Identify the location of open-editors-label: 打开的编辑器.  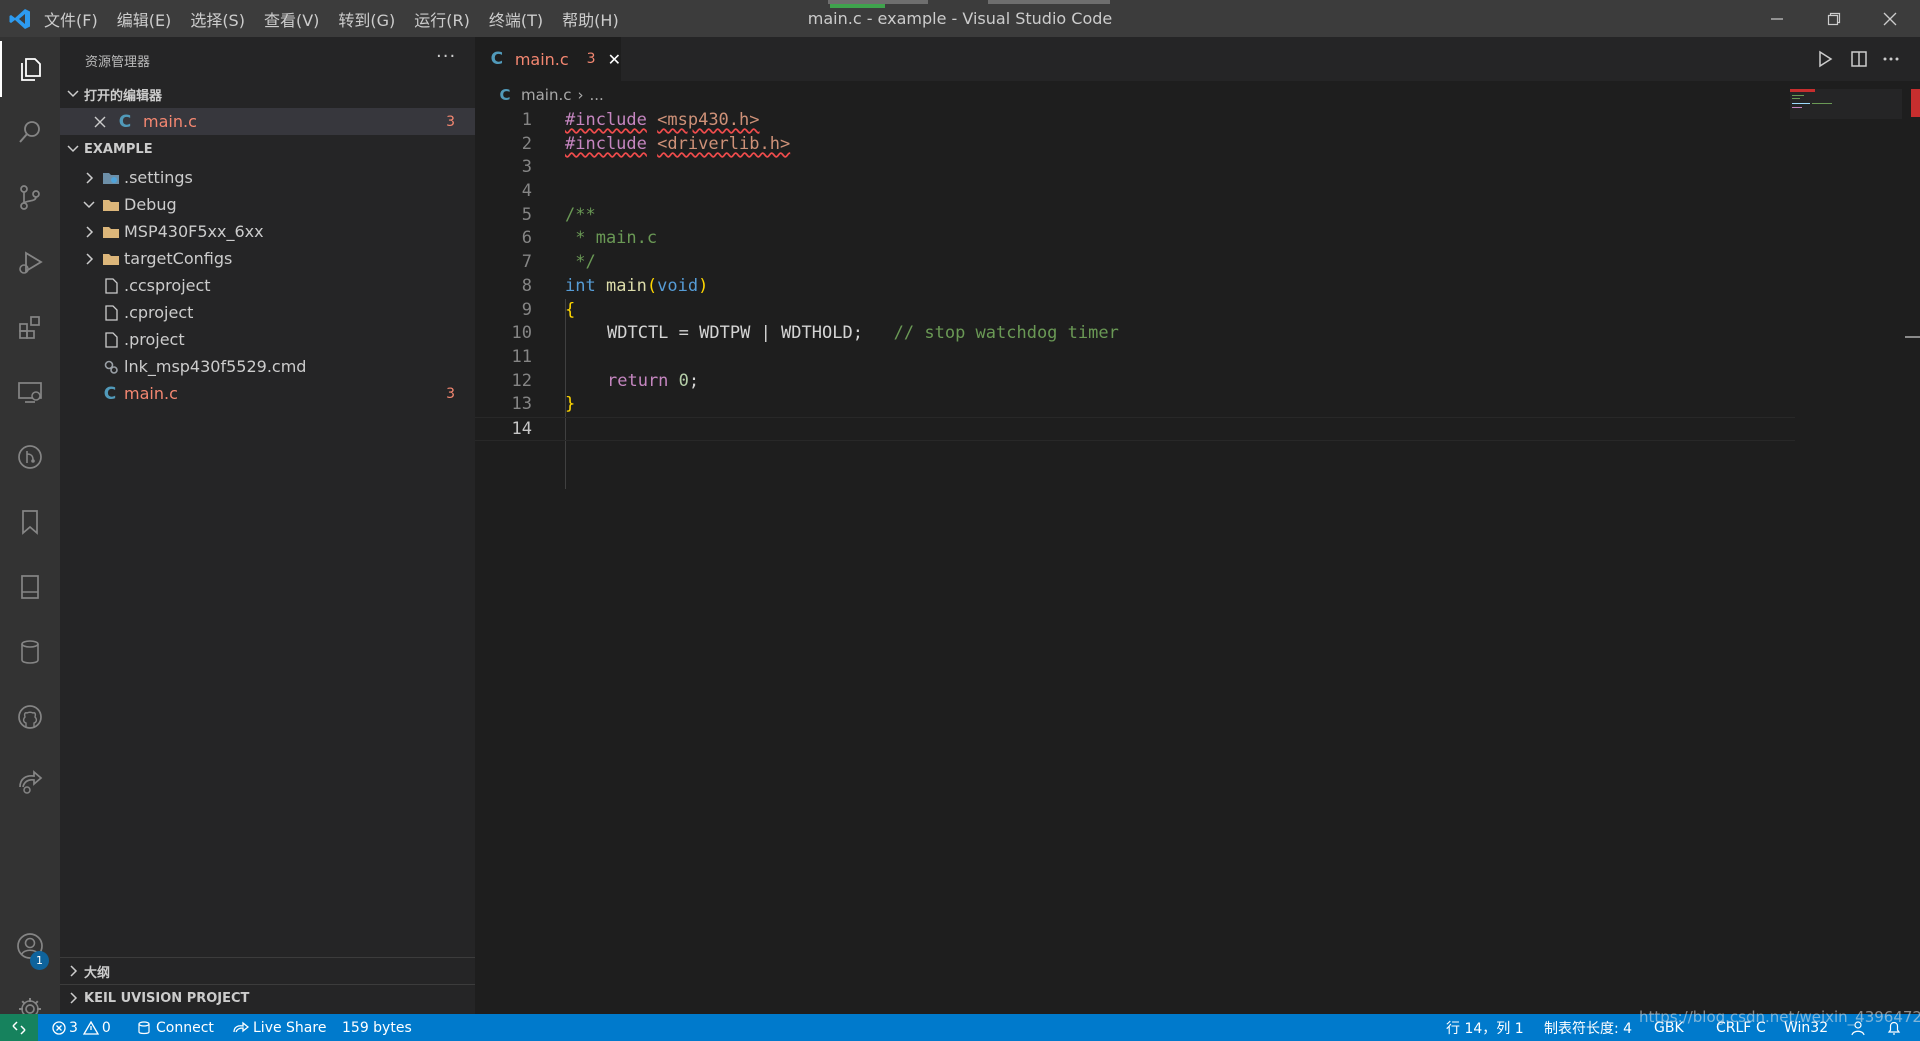
(123, 96).